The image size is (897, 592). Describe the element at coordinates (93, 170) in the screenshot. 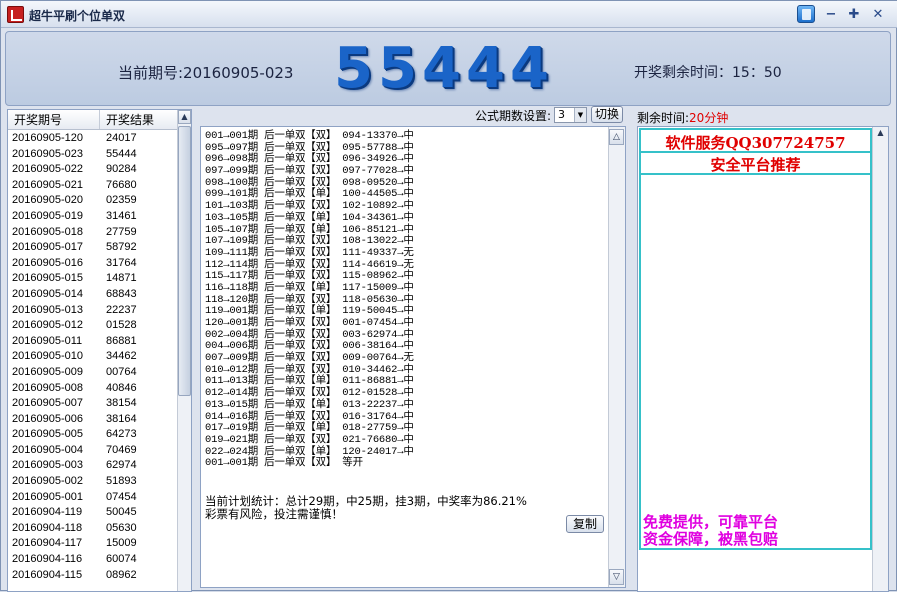

I see `table-row: 20160905-022 90284` at that location.